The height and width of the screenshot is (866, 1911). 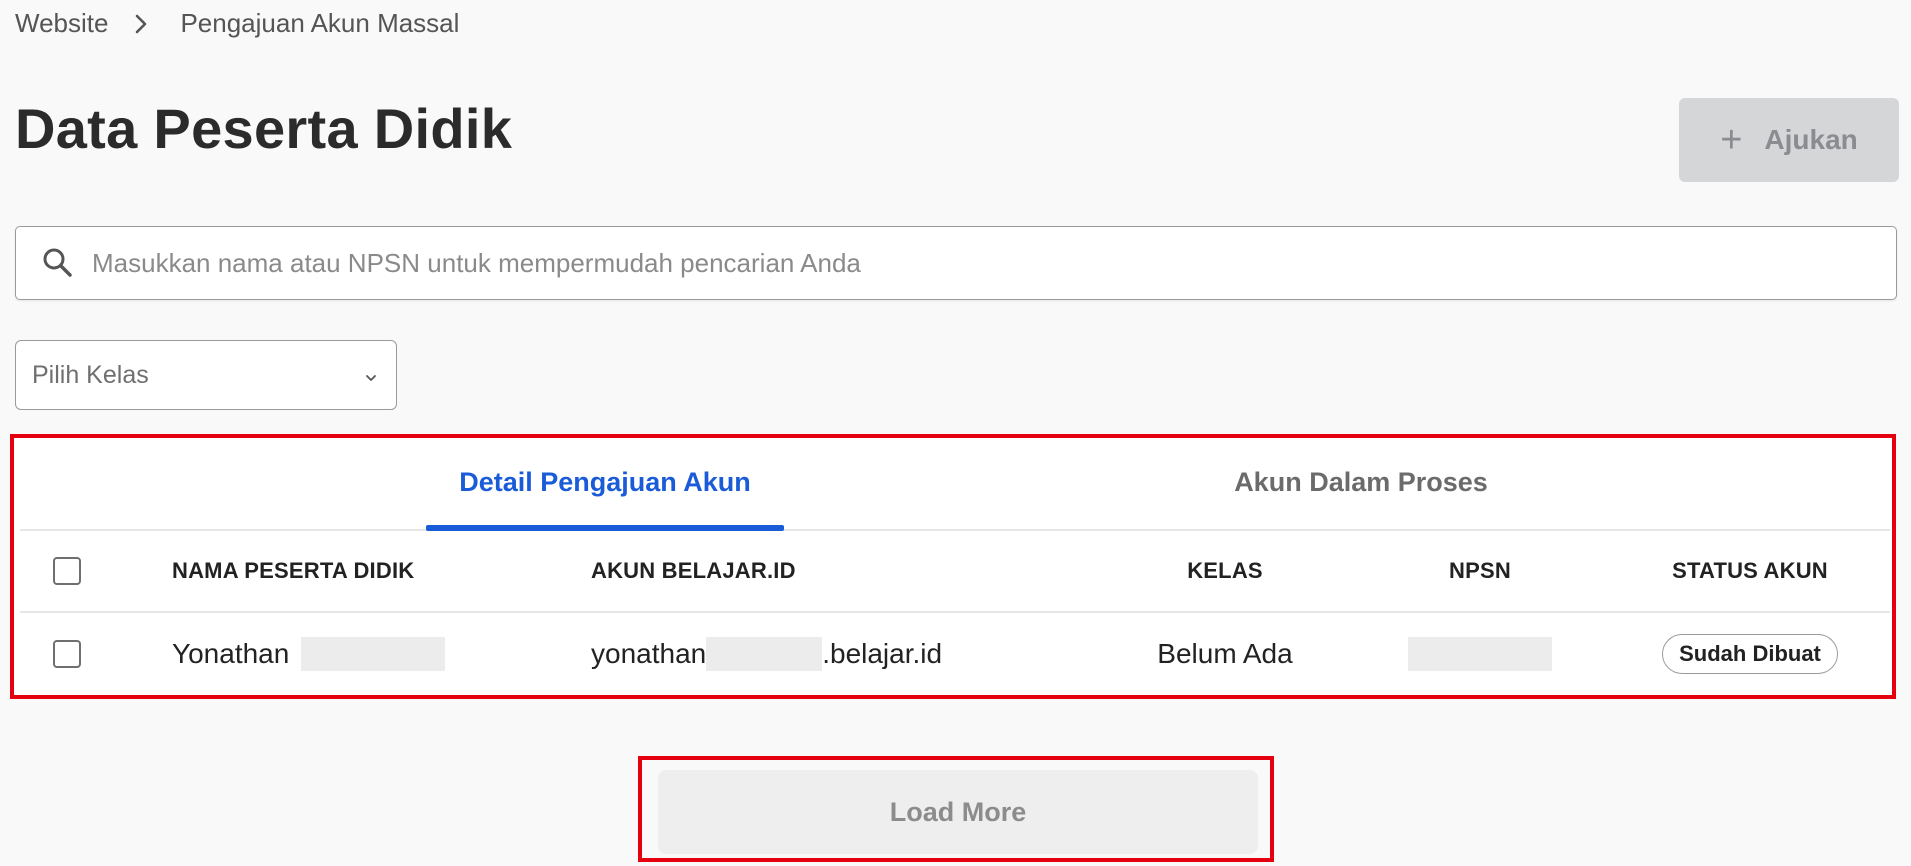 I want to click on page-title: Data Peserta Didik, so click(x=264, y=128).